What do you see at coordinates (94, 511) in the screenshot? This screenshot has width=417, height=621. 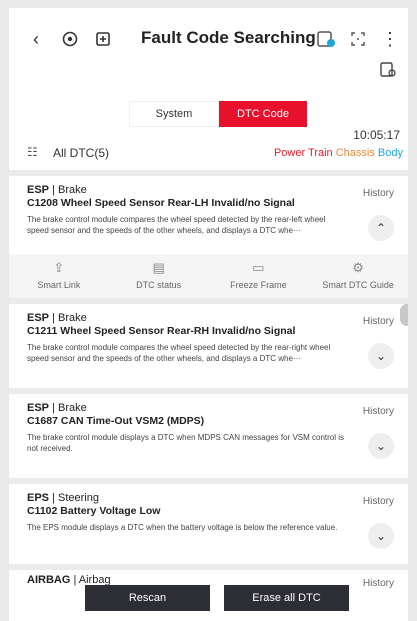 I see `dtc-code: C1102 Battery Voltage Low` at bounding box center [94, 511].